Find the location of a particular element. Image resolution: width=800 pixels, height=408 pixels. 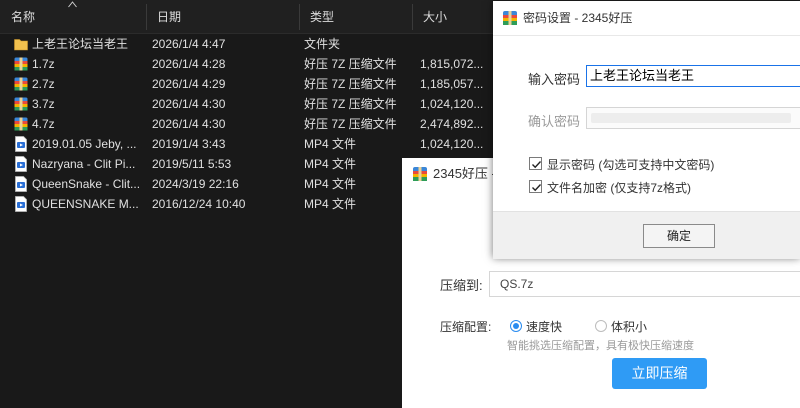

column-date: 日期 is located at coordinates (222, 16).